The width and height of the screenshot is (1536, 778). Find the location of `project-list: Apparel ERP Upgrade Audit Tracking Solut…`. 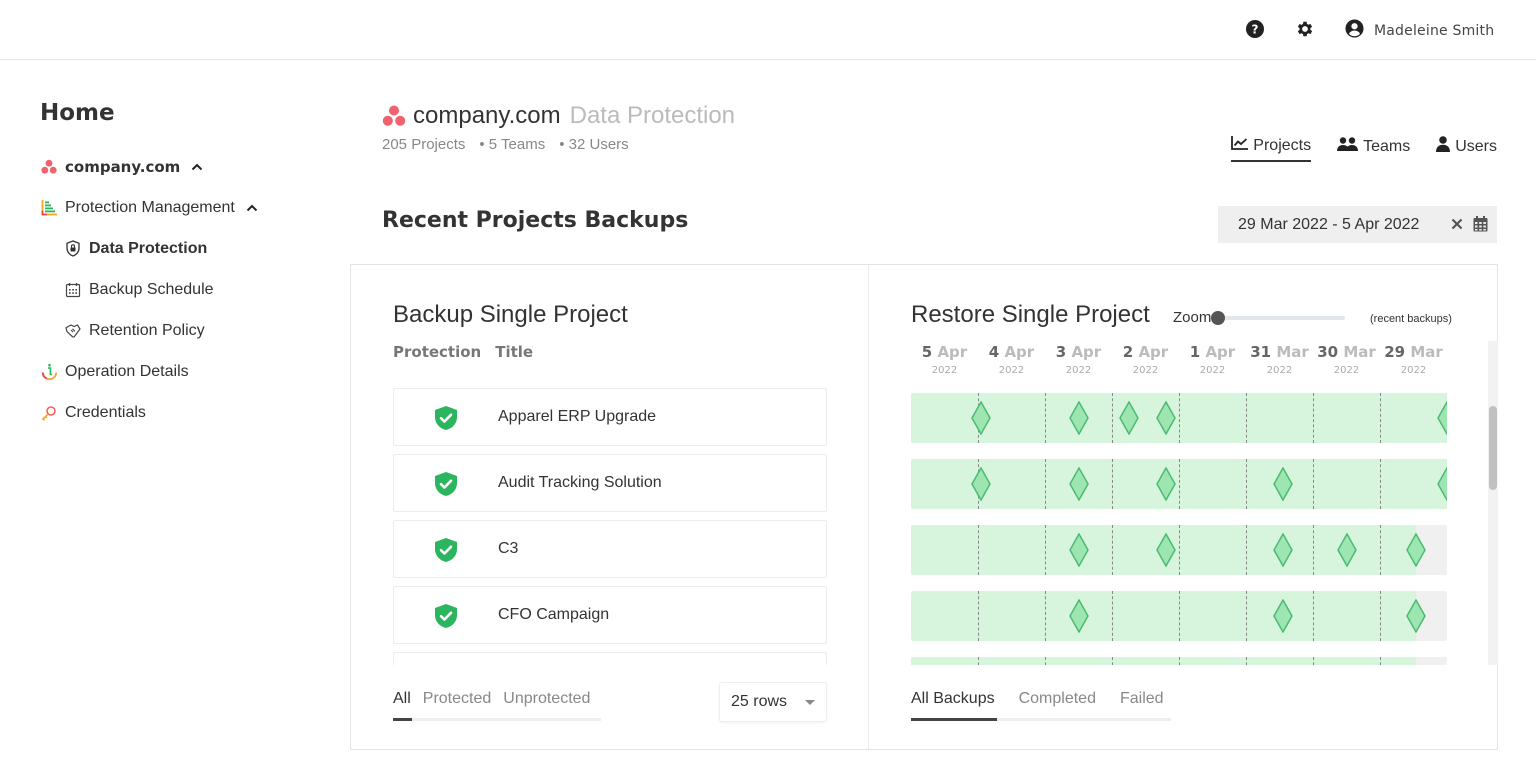

project-list: Apparel ERP Upgrade Audit Tracking Solut… is located at coordinates (610, 526).